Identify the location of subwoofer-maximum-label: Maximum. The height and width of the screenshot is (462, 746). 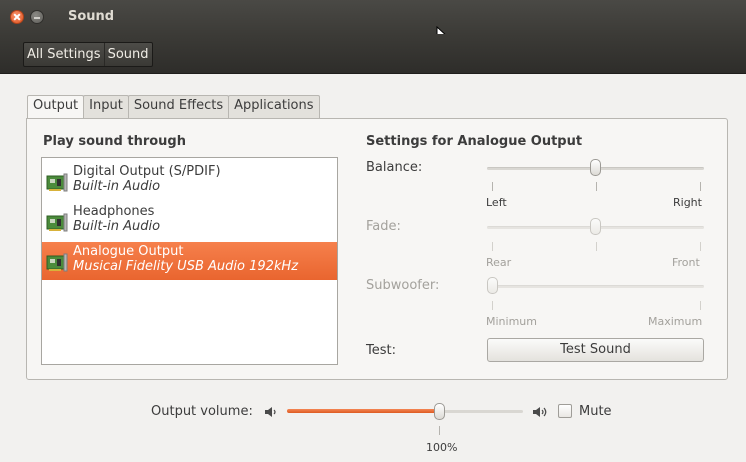
(675, 321).